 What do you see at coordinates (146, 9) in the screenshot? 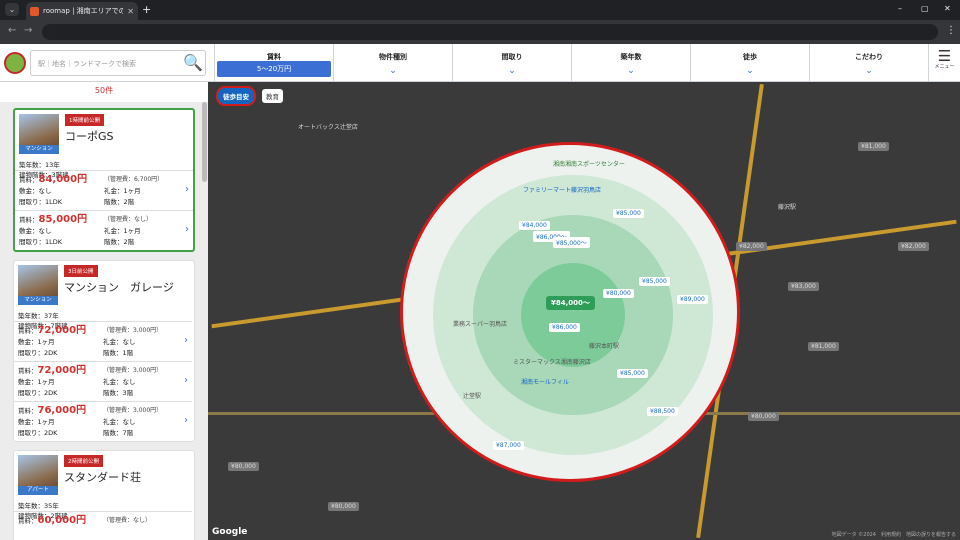
I see `new-tab-icon: +` at bounding box center [146, 9].